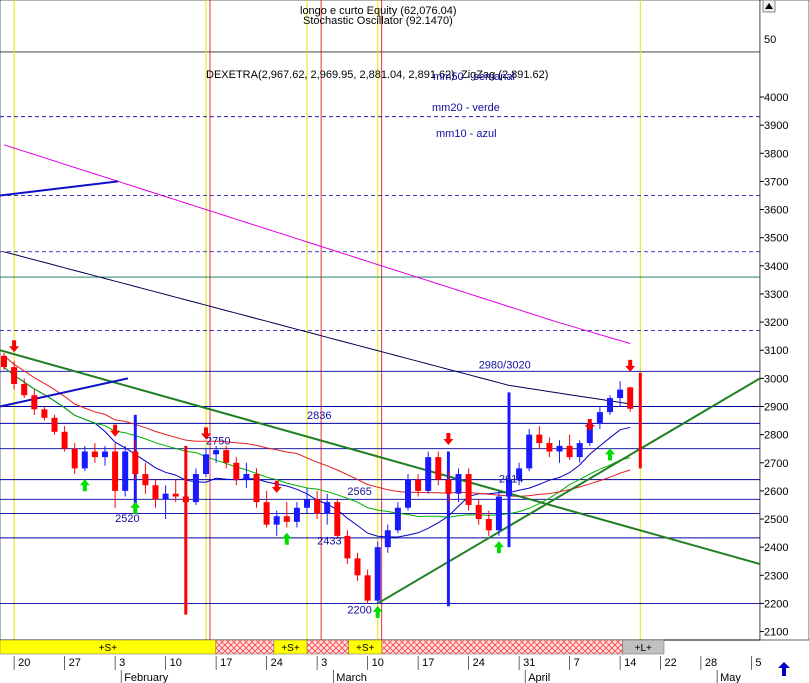 This screenshot has width=809, height=683. What do you see at coordinates (24, 663) in the screenshot?
I see `x-tick-label: 20` at bounding box center [24, 663].